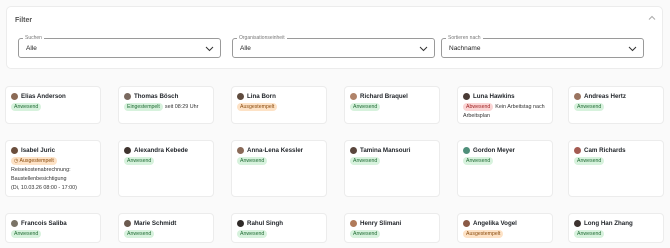 The width and height of the screenshot is (670, 248). I want to click on employee-card: Richard Braquel Anwesend, so click(392, 105).